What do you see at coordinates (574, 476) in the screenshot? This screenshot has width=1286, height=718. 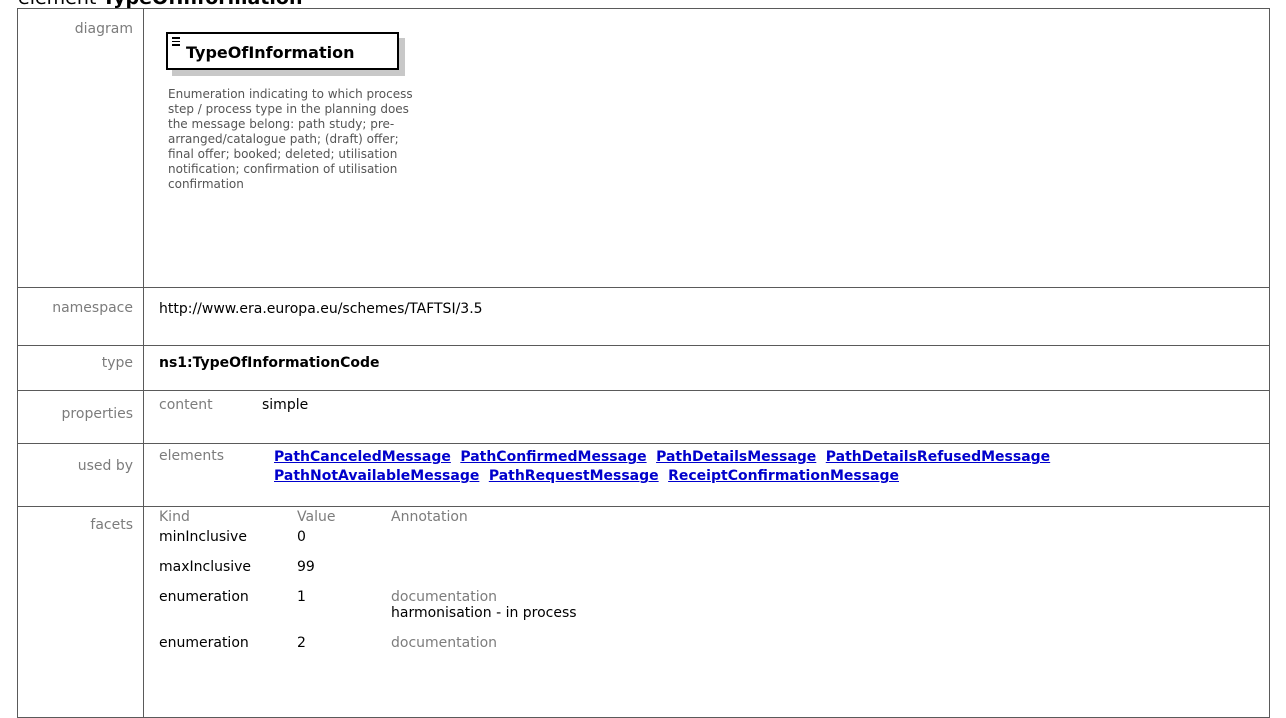 I see `used-by-link: PathRequestMessage` at bounding box center [574, 476].